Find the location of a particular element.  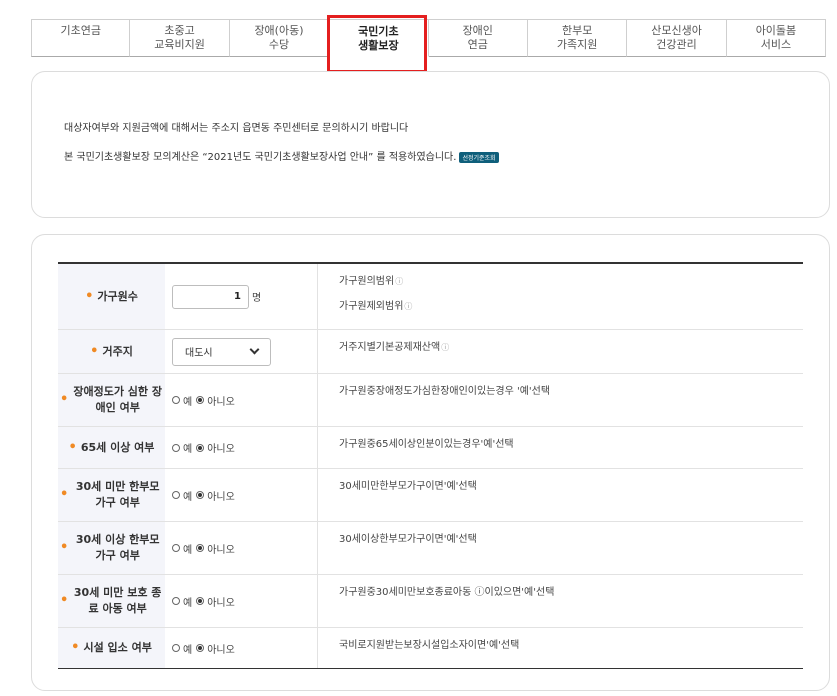

facility-resident-yes-radio: 예 is located at coordinates (182, 648).